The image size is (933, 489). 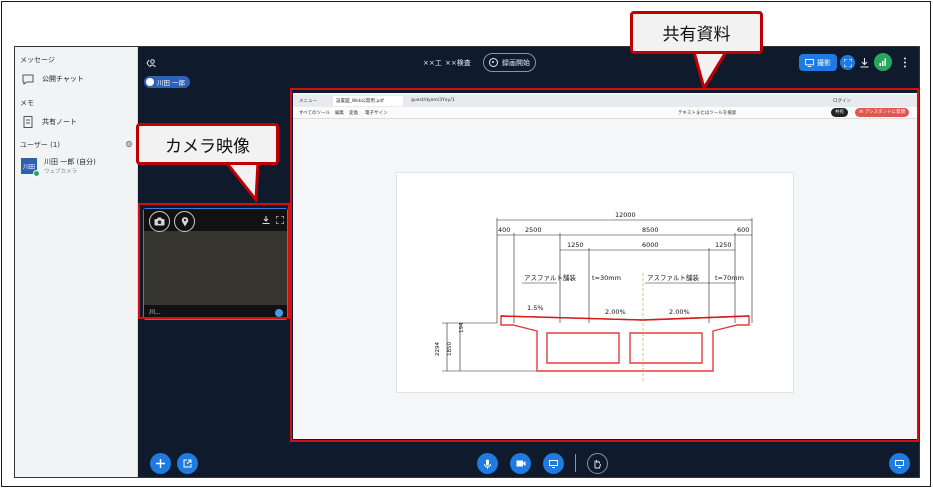 I want to click on external-link-button, so click(x=187, y=463).